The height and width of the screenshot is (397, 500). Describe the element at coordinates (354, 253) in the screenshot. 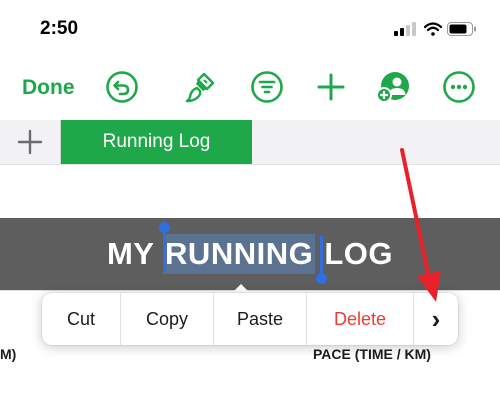

I see `title-text-after: LOG` at that location.